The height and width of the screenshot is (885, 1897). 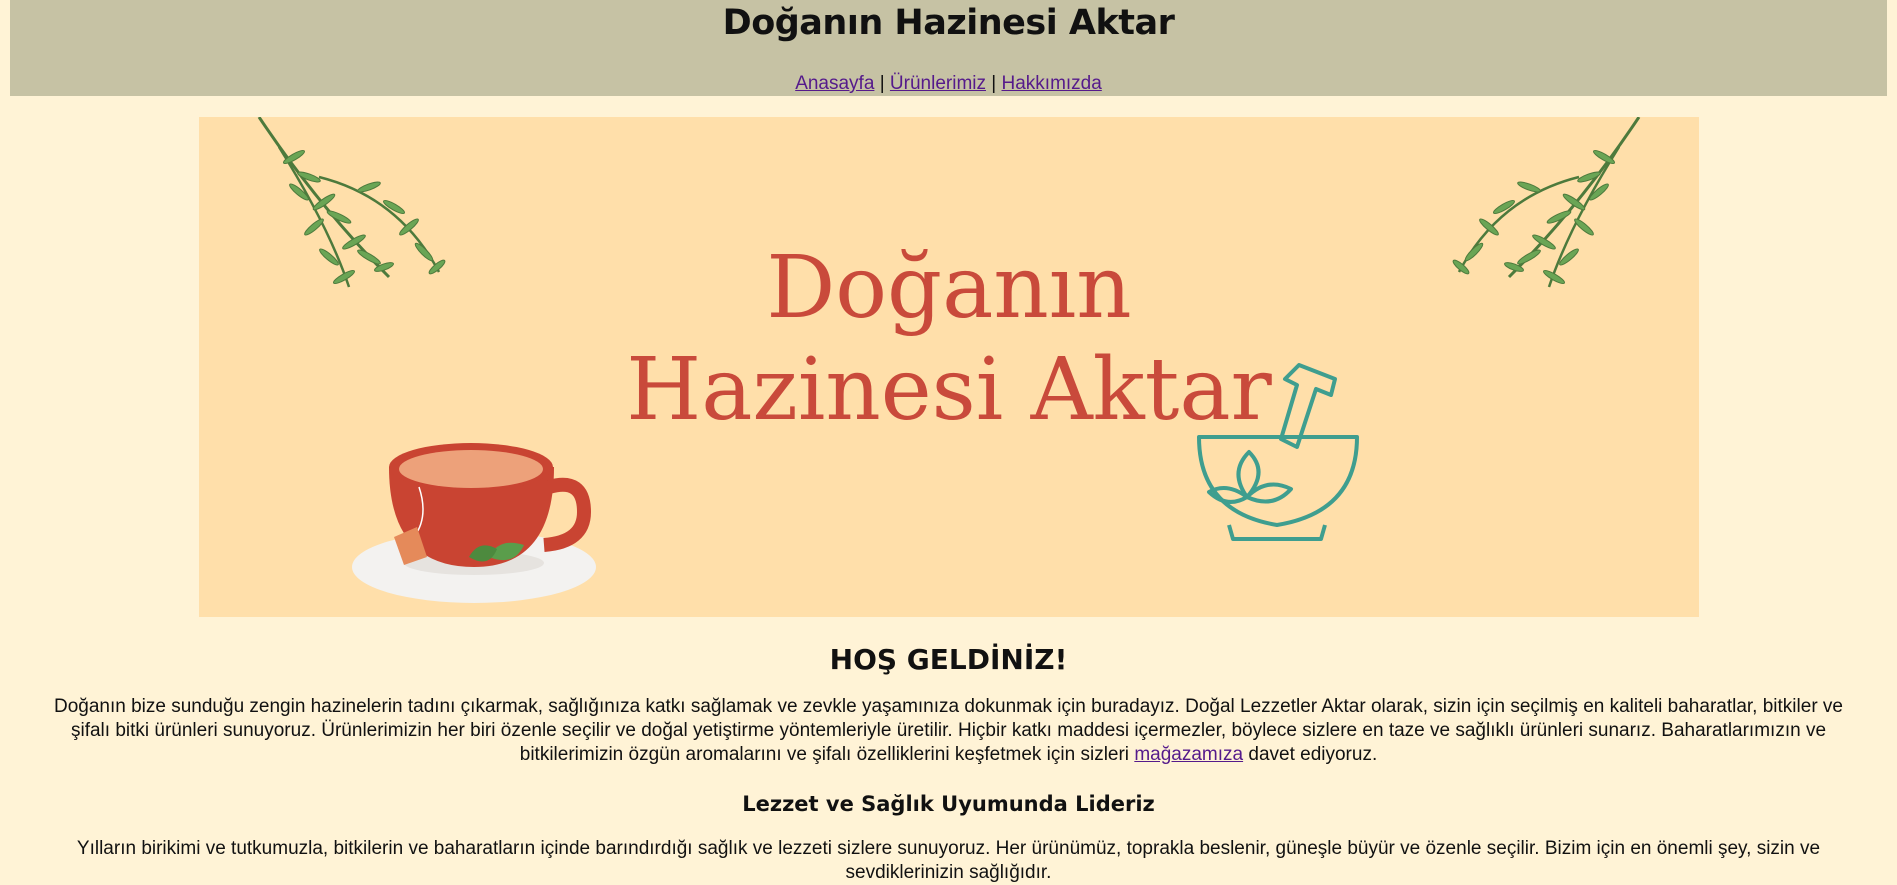 I want to click on nav-link-about: Hakkımızda, so click(x=1052, y=83).